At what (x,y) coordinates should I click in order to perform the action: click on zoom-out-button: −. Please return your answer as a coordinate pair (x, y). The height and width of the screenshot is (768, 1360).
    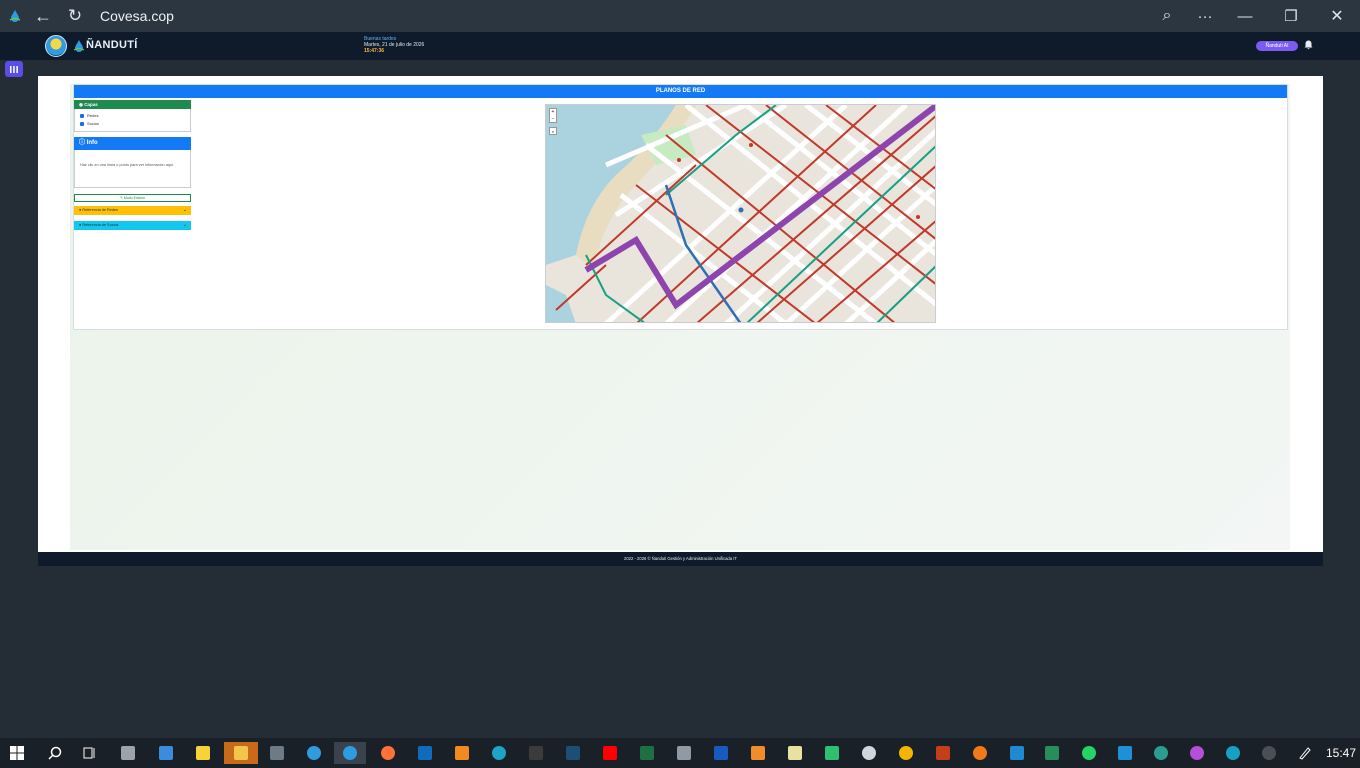
    Looking at the image, I should click on (553, 119).